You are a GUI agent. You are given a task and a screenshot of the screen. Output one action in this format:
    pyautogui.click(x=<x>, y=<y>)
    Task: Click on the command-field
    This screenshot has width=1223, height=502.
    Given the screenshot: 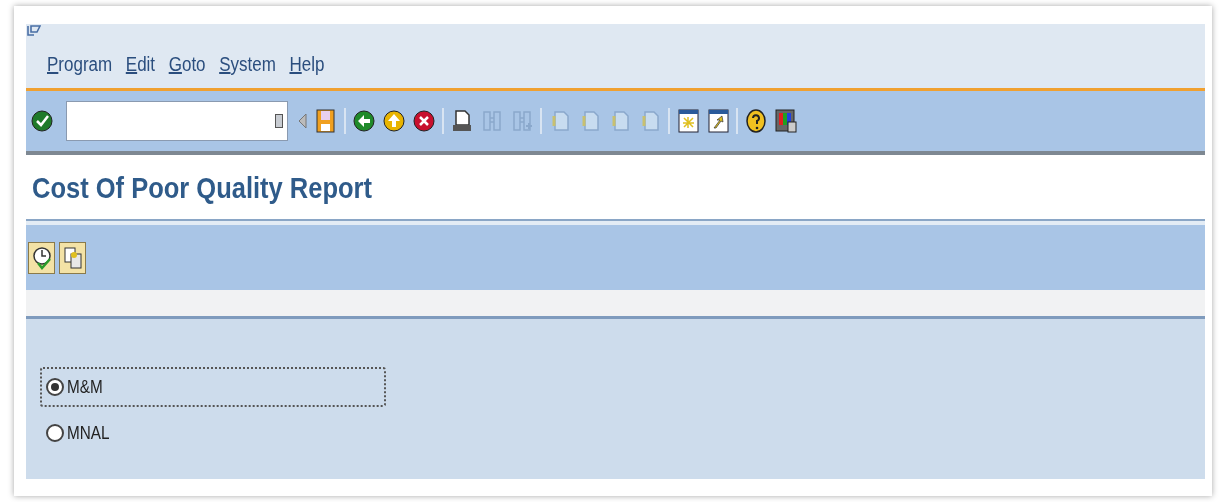 What is the action you would take?
    pyautogui.click(x=177, y=121)
    